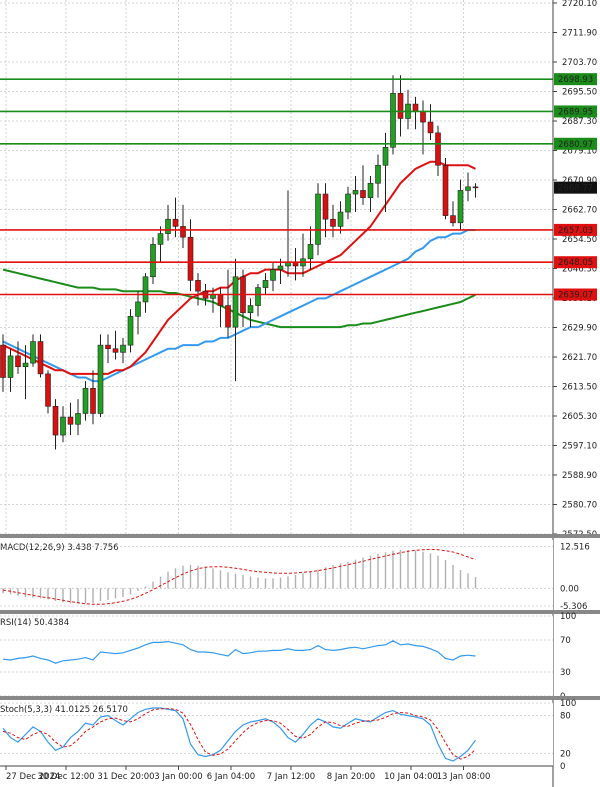  Describe the element at coordinates (569, 589) in the screenshot. I see `macd-tick-label: 0.00` at that location.